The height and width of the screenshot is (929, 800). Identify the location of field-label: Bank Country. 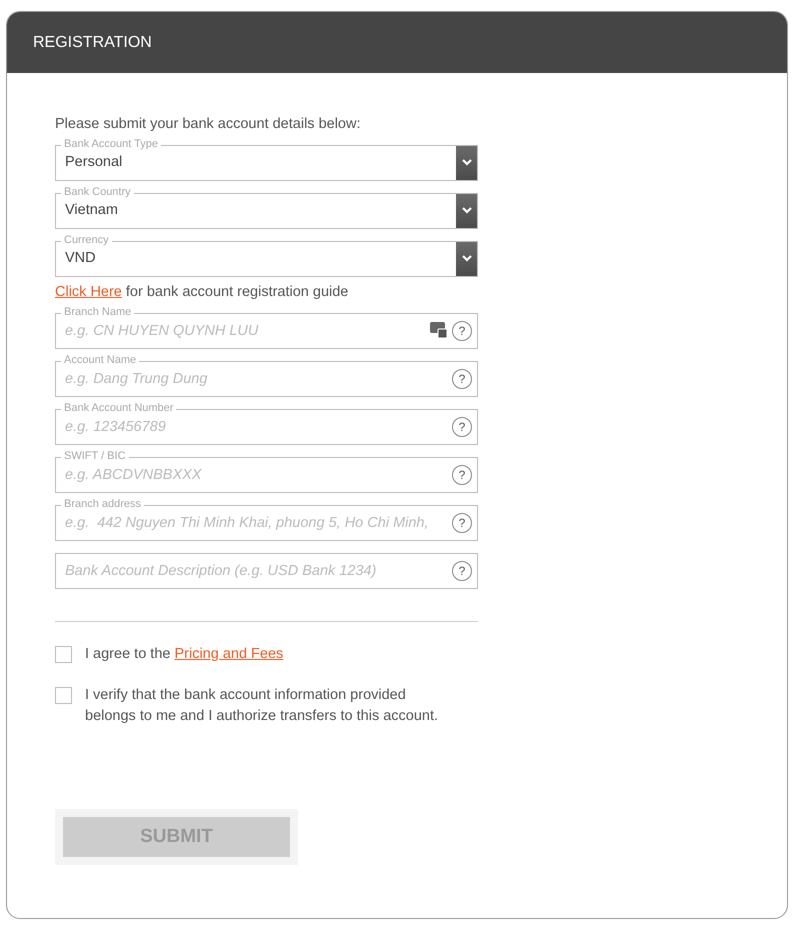
(97, 192).